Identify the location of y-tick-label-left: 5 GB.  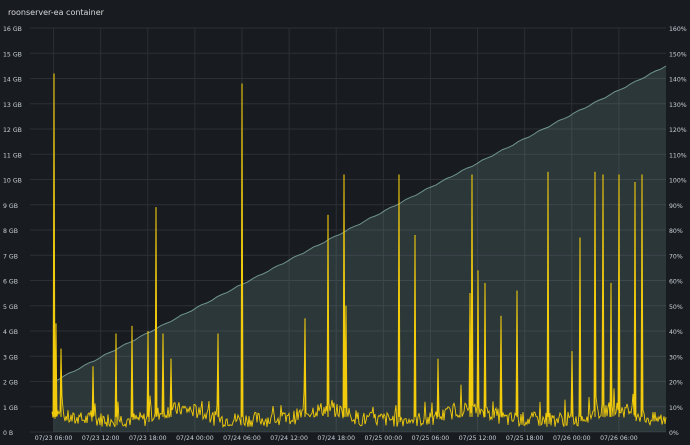
(10, 307).